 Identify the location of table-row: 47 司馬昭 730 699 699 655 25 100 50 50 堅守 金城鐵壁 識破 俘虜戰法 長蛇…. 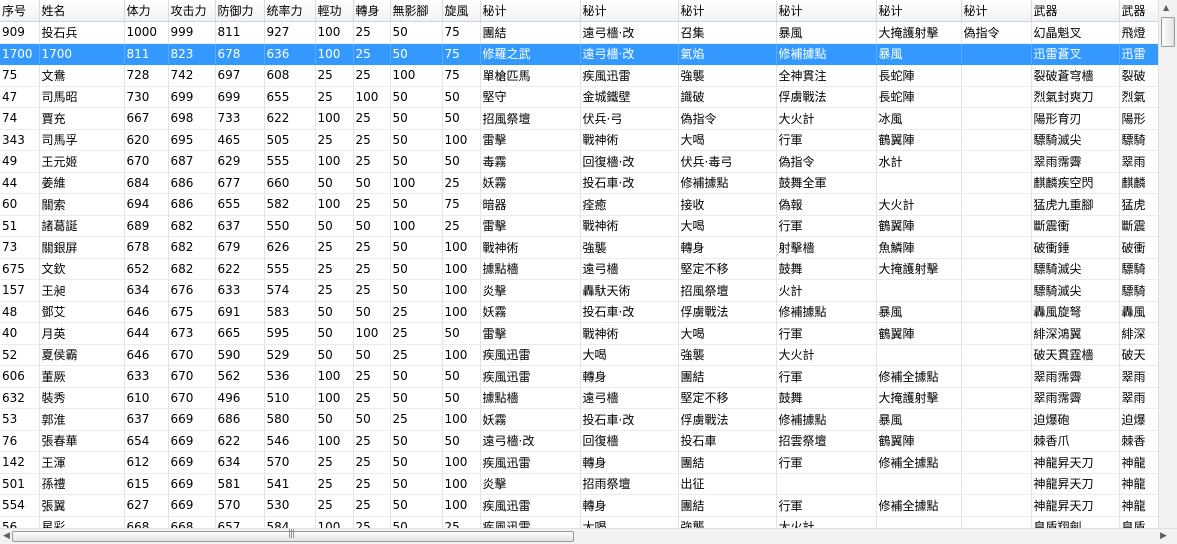
(579, 97).